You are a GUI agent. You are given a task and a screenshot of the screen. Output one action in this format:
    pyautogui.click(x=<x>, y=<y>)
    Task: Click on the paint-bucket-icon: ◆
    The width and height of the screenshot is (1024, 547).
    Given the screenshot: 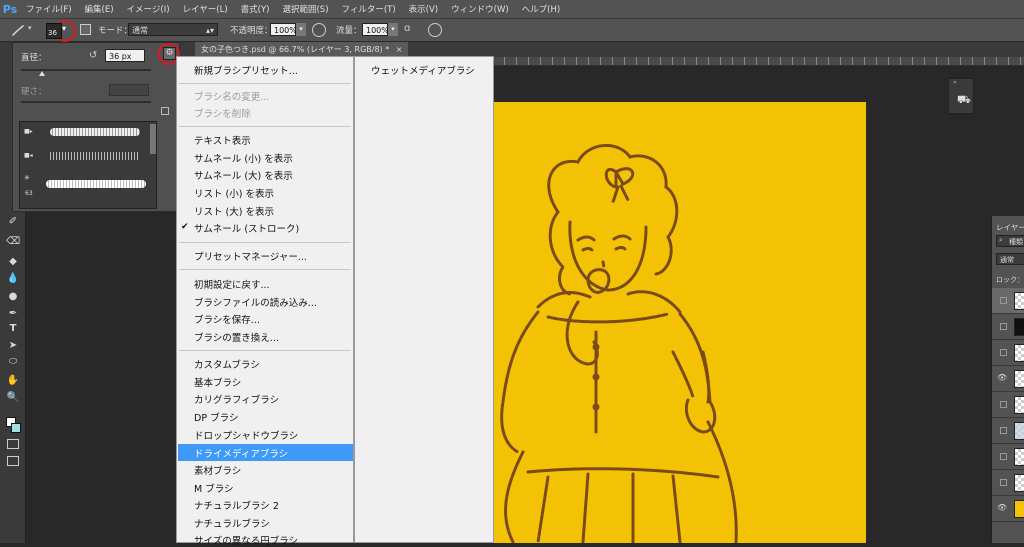 What is the action you would take?
    pyautogui.click(x=13, y=262)
    